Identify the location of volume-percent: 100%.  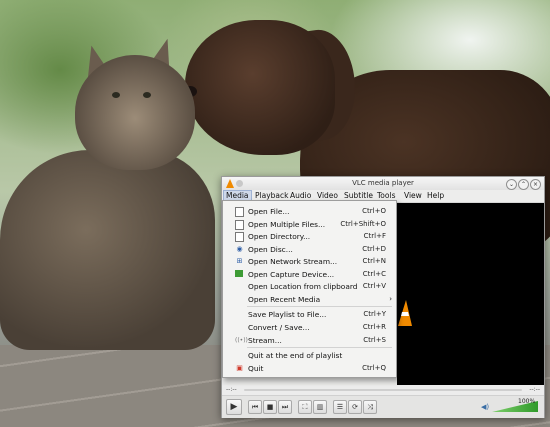
(527, 401).